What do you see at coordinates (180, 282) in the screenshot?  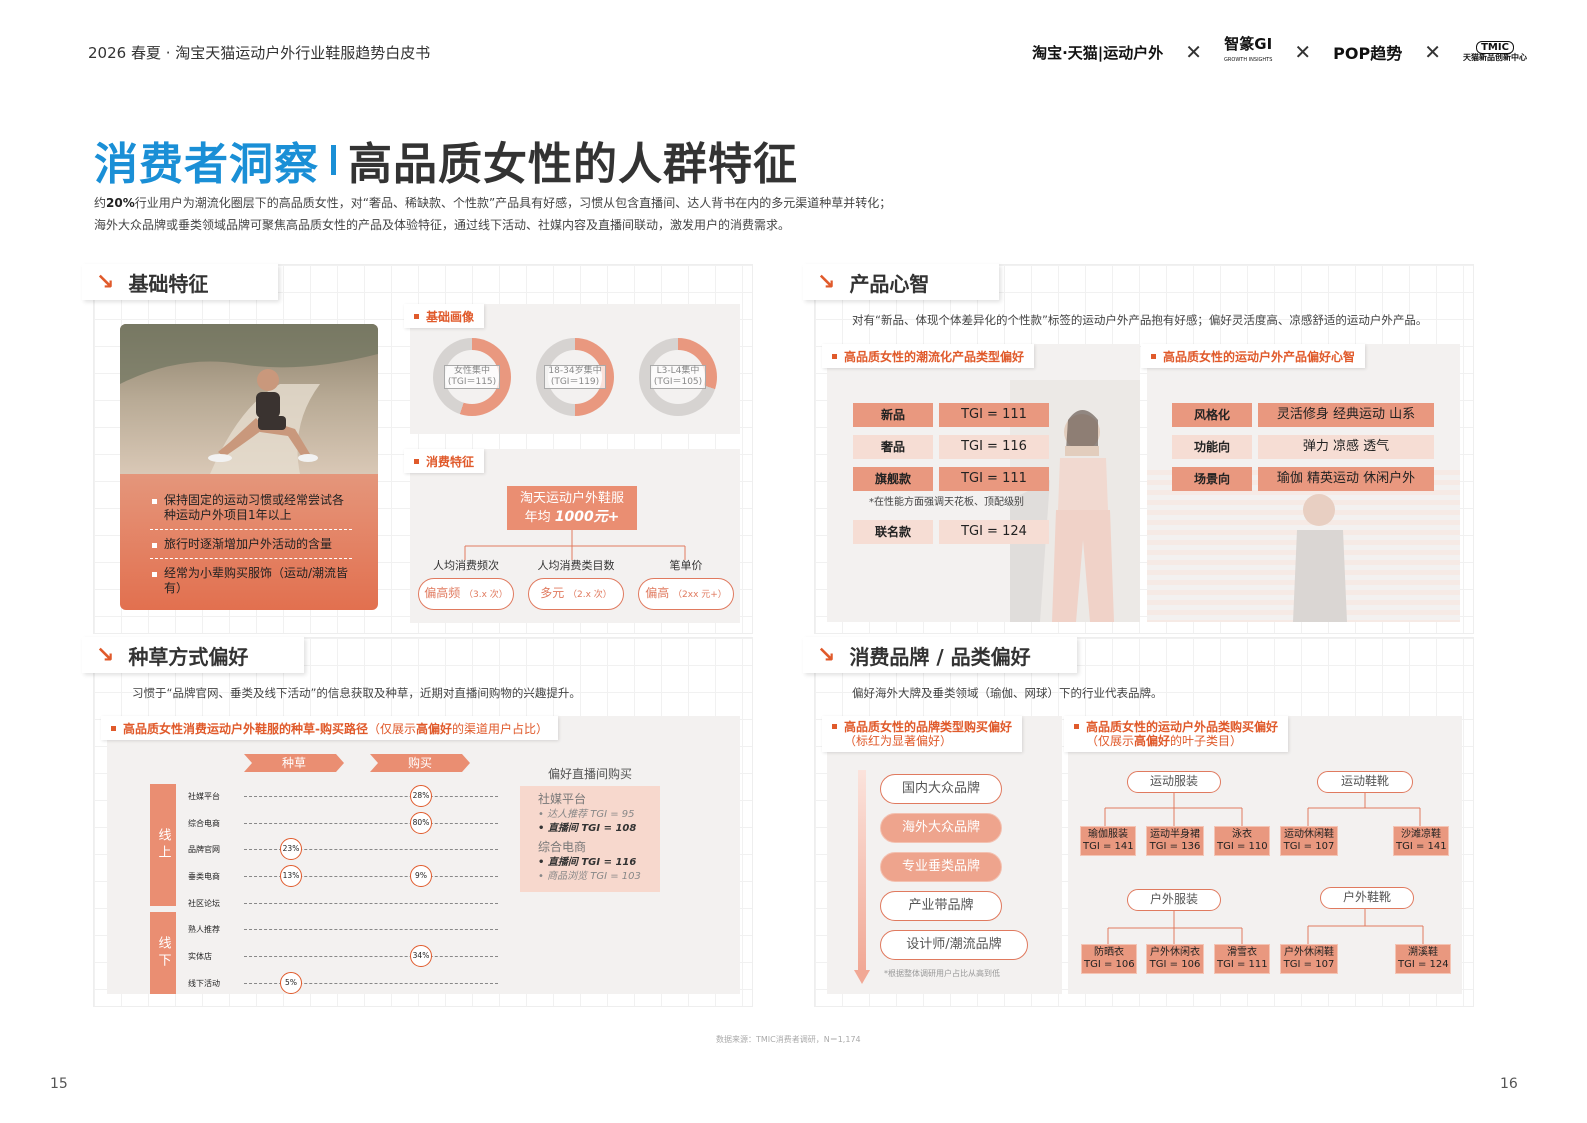 I see `basic-features-header: ↘ 基础特征` at bounding box center [180, 282].